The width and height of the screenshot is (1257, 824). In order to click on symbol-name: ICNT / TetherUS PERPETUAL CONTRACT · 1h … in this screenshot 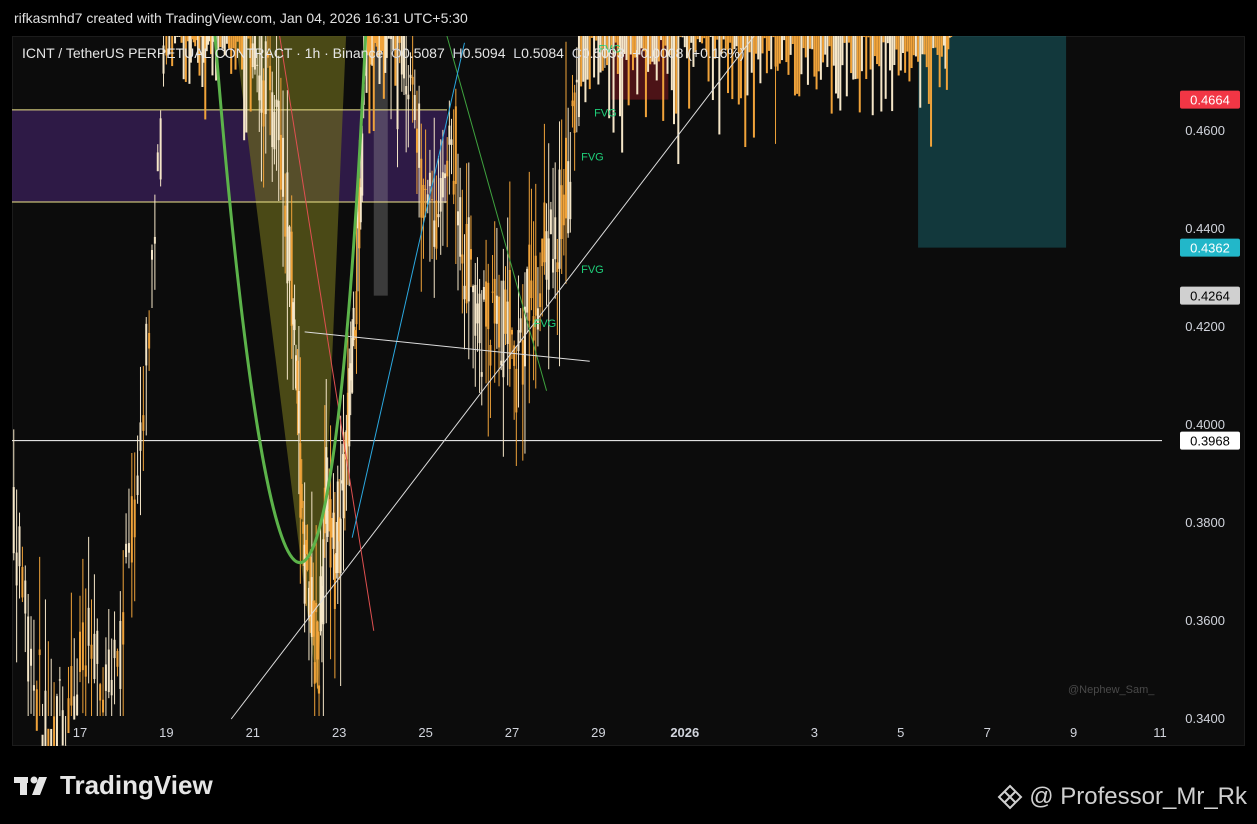, I will do `click(203, 53)`.